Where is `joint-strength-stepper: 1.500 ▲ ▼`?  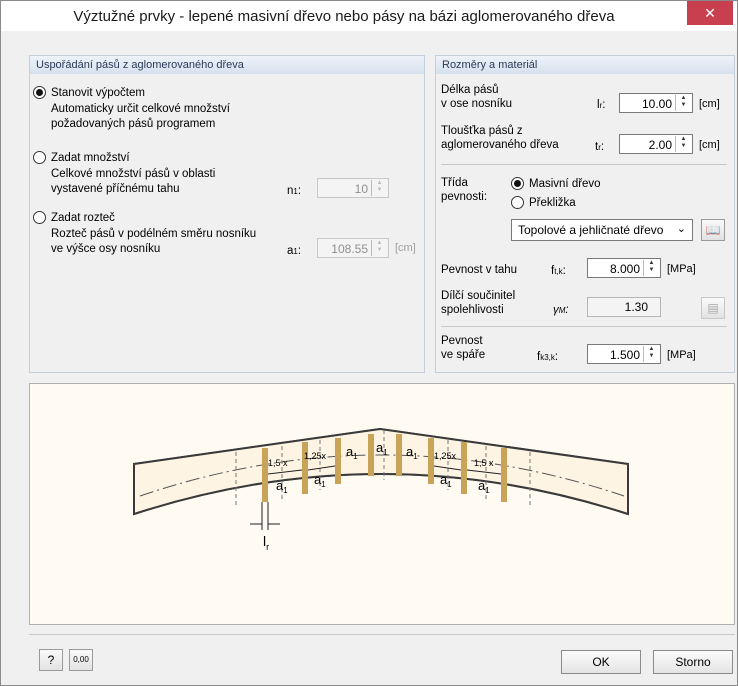
joint-strength-stepper: 1.500 ▲ ▼ is located at coordinates (624, 354).